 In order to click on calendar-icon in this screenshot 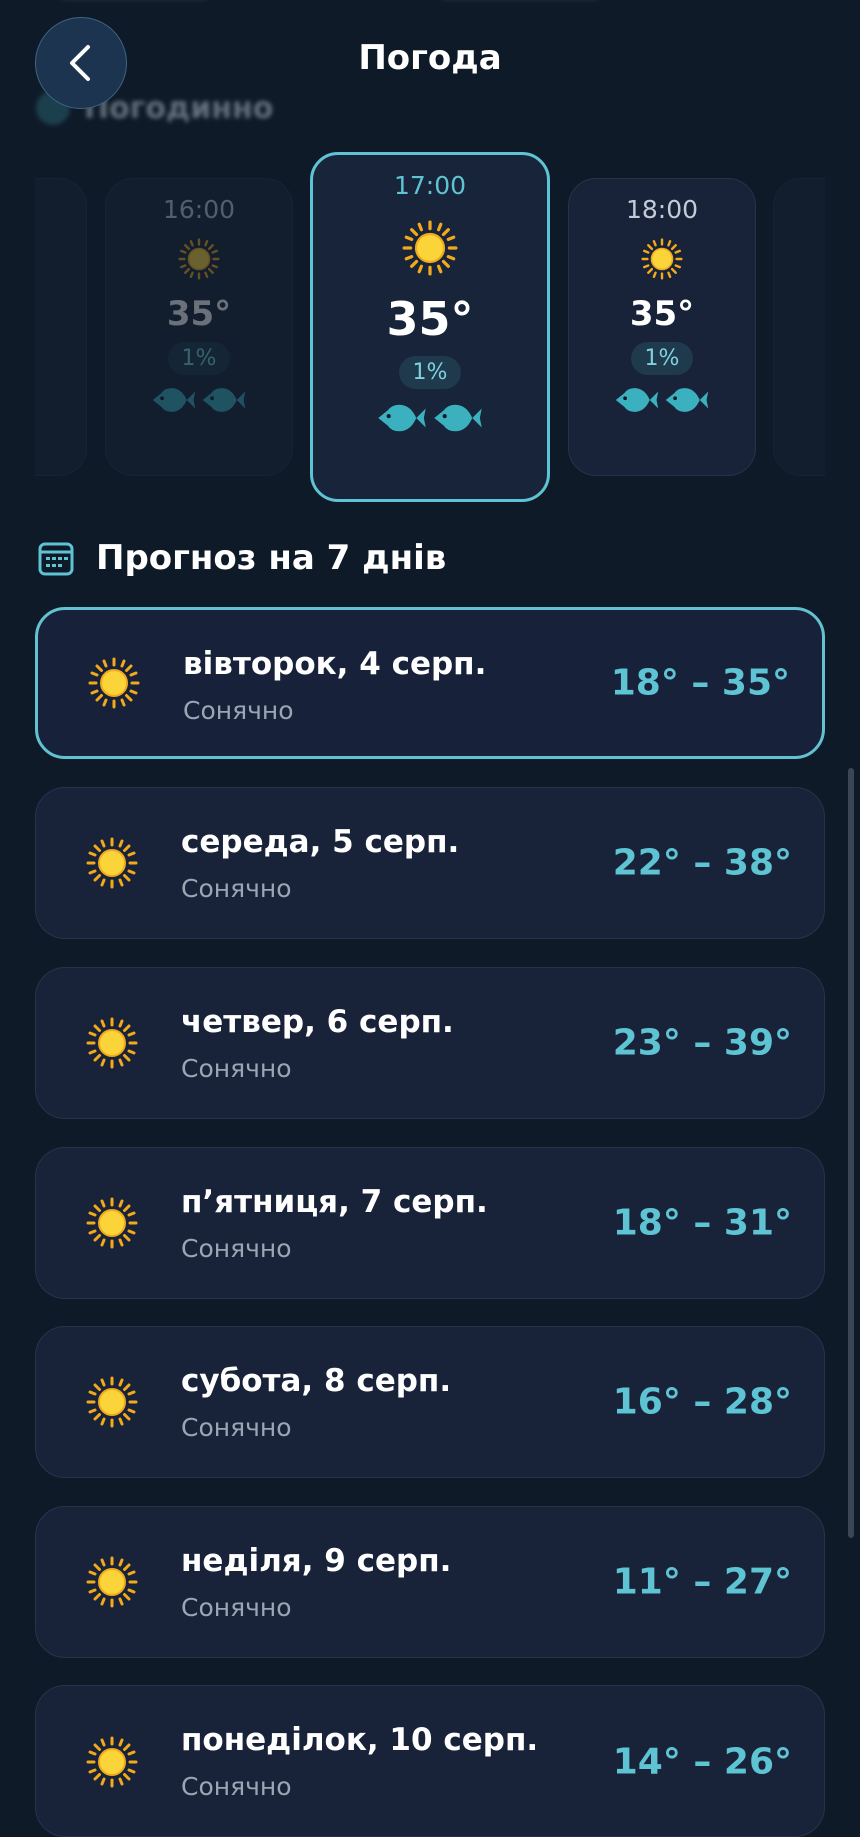, I will do `click(56, 559)`.